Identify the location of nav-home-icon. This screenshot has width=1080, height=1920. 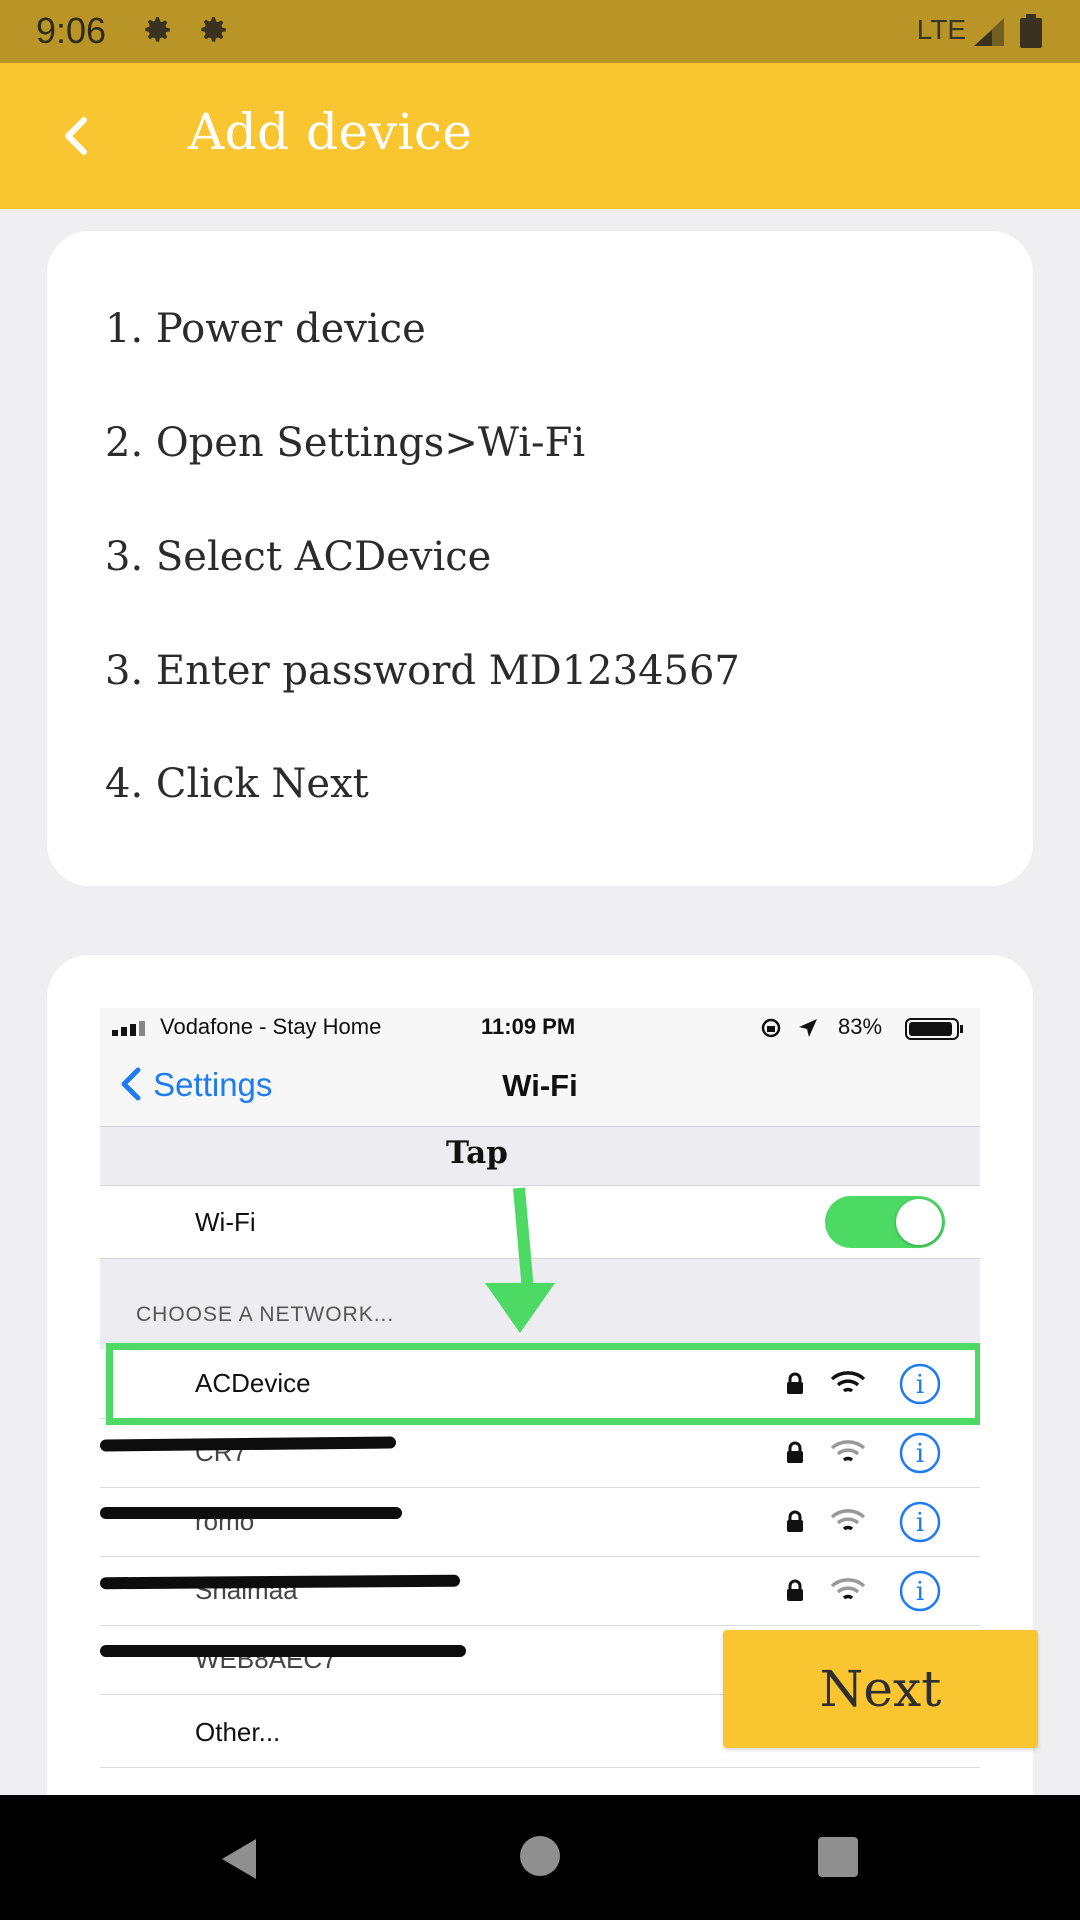
(540, 1856).